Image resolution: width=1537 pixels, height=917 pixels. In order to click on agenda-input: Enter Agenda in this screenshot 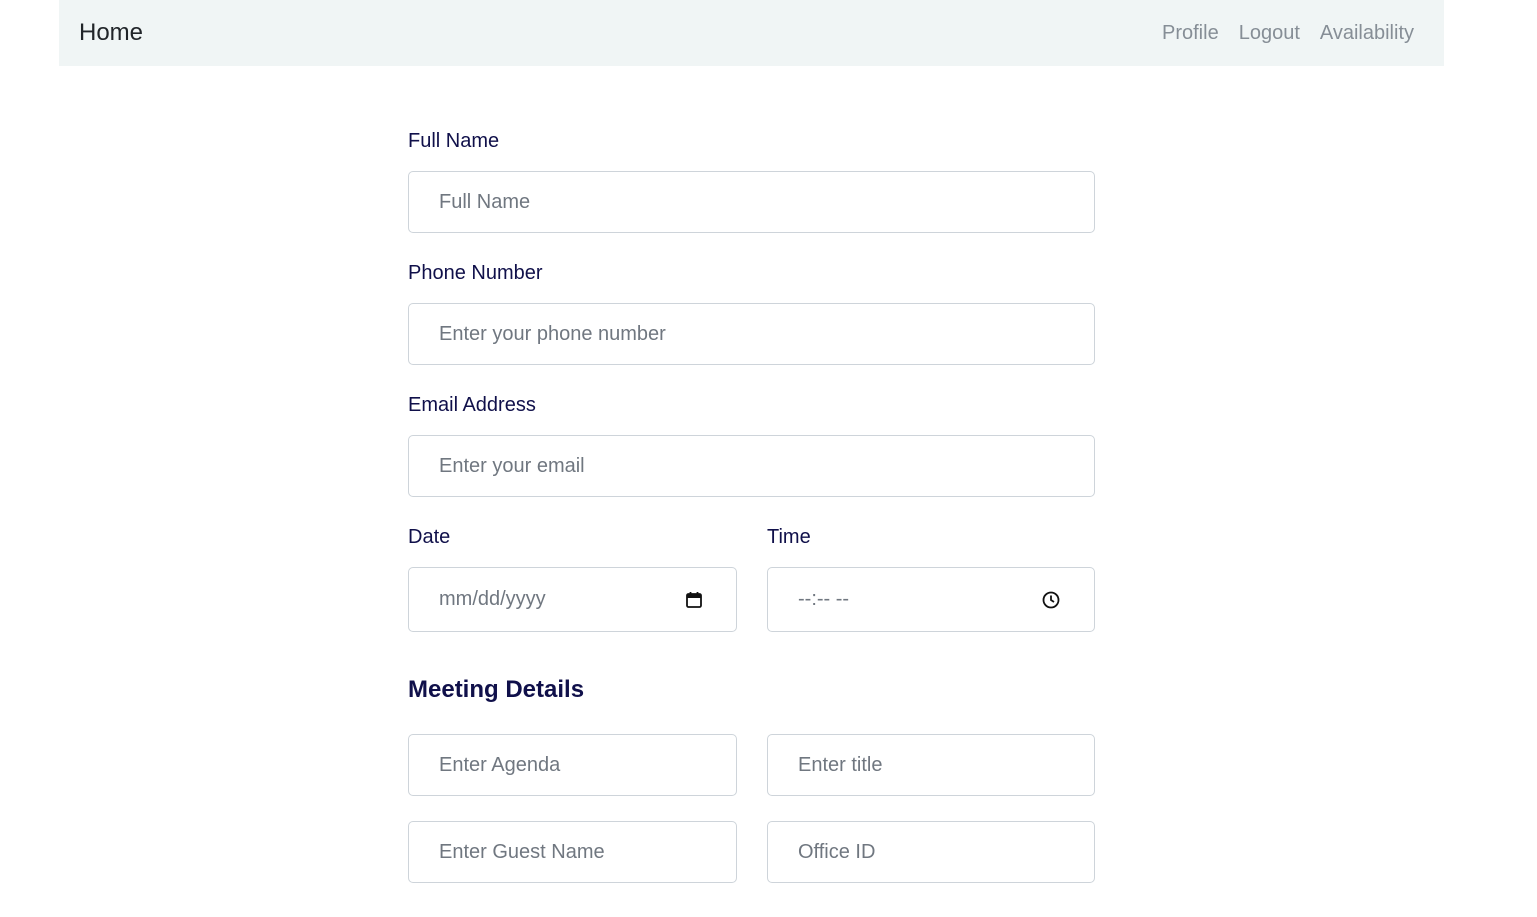, I will do `click(572, 765)`.